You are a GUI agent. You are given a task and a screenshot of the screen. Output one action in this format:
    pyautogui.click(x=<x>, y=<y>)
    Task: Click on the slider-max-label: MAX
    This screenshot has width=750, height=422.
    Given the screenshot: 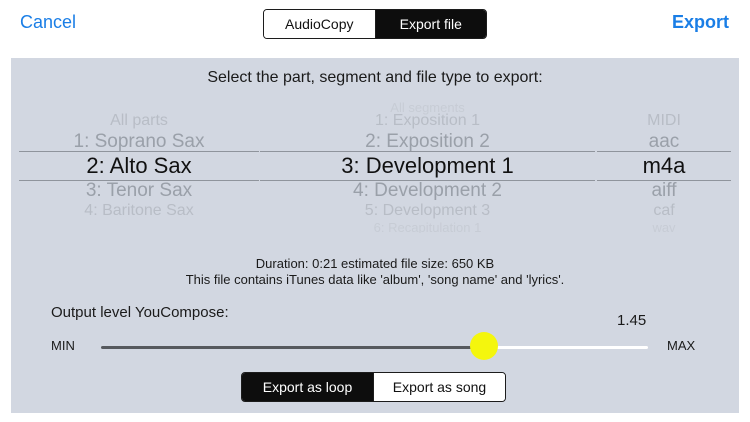 What is the action you would take?
    pyautogui.click(x=681, y=345)
    